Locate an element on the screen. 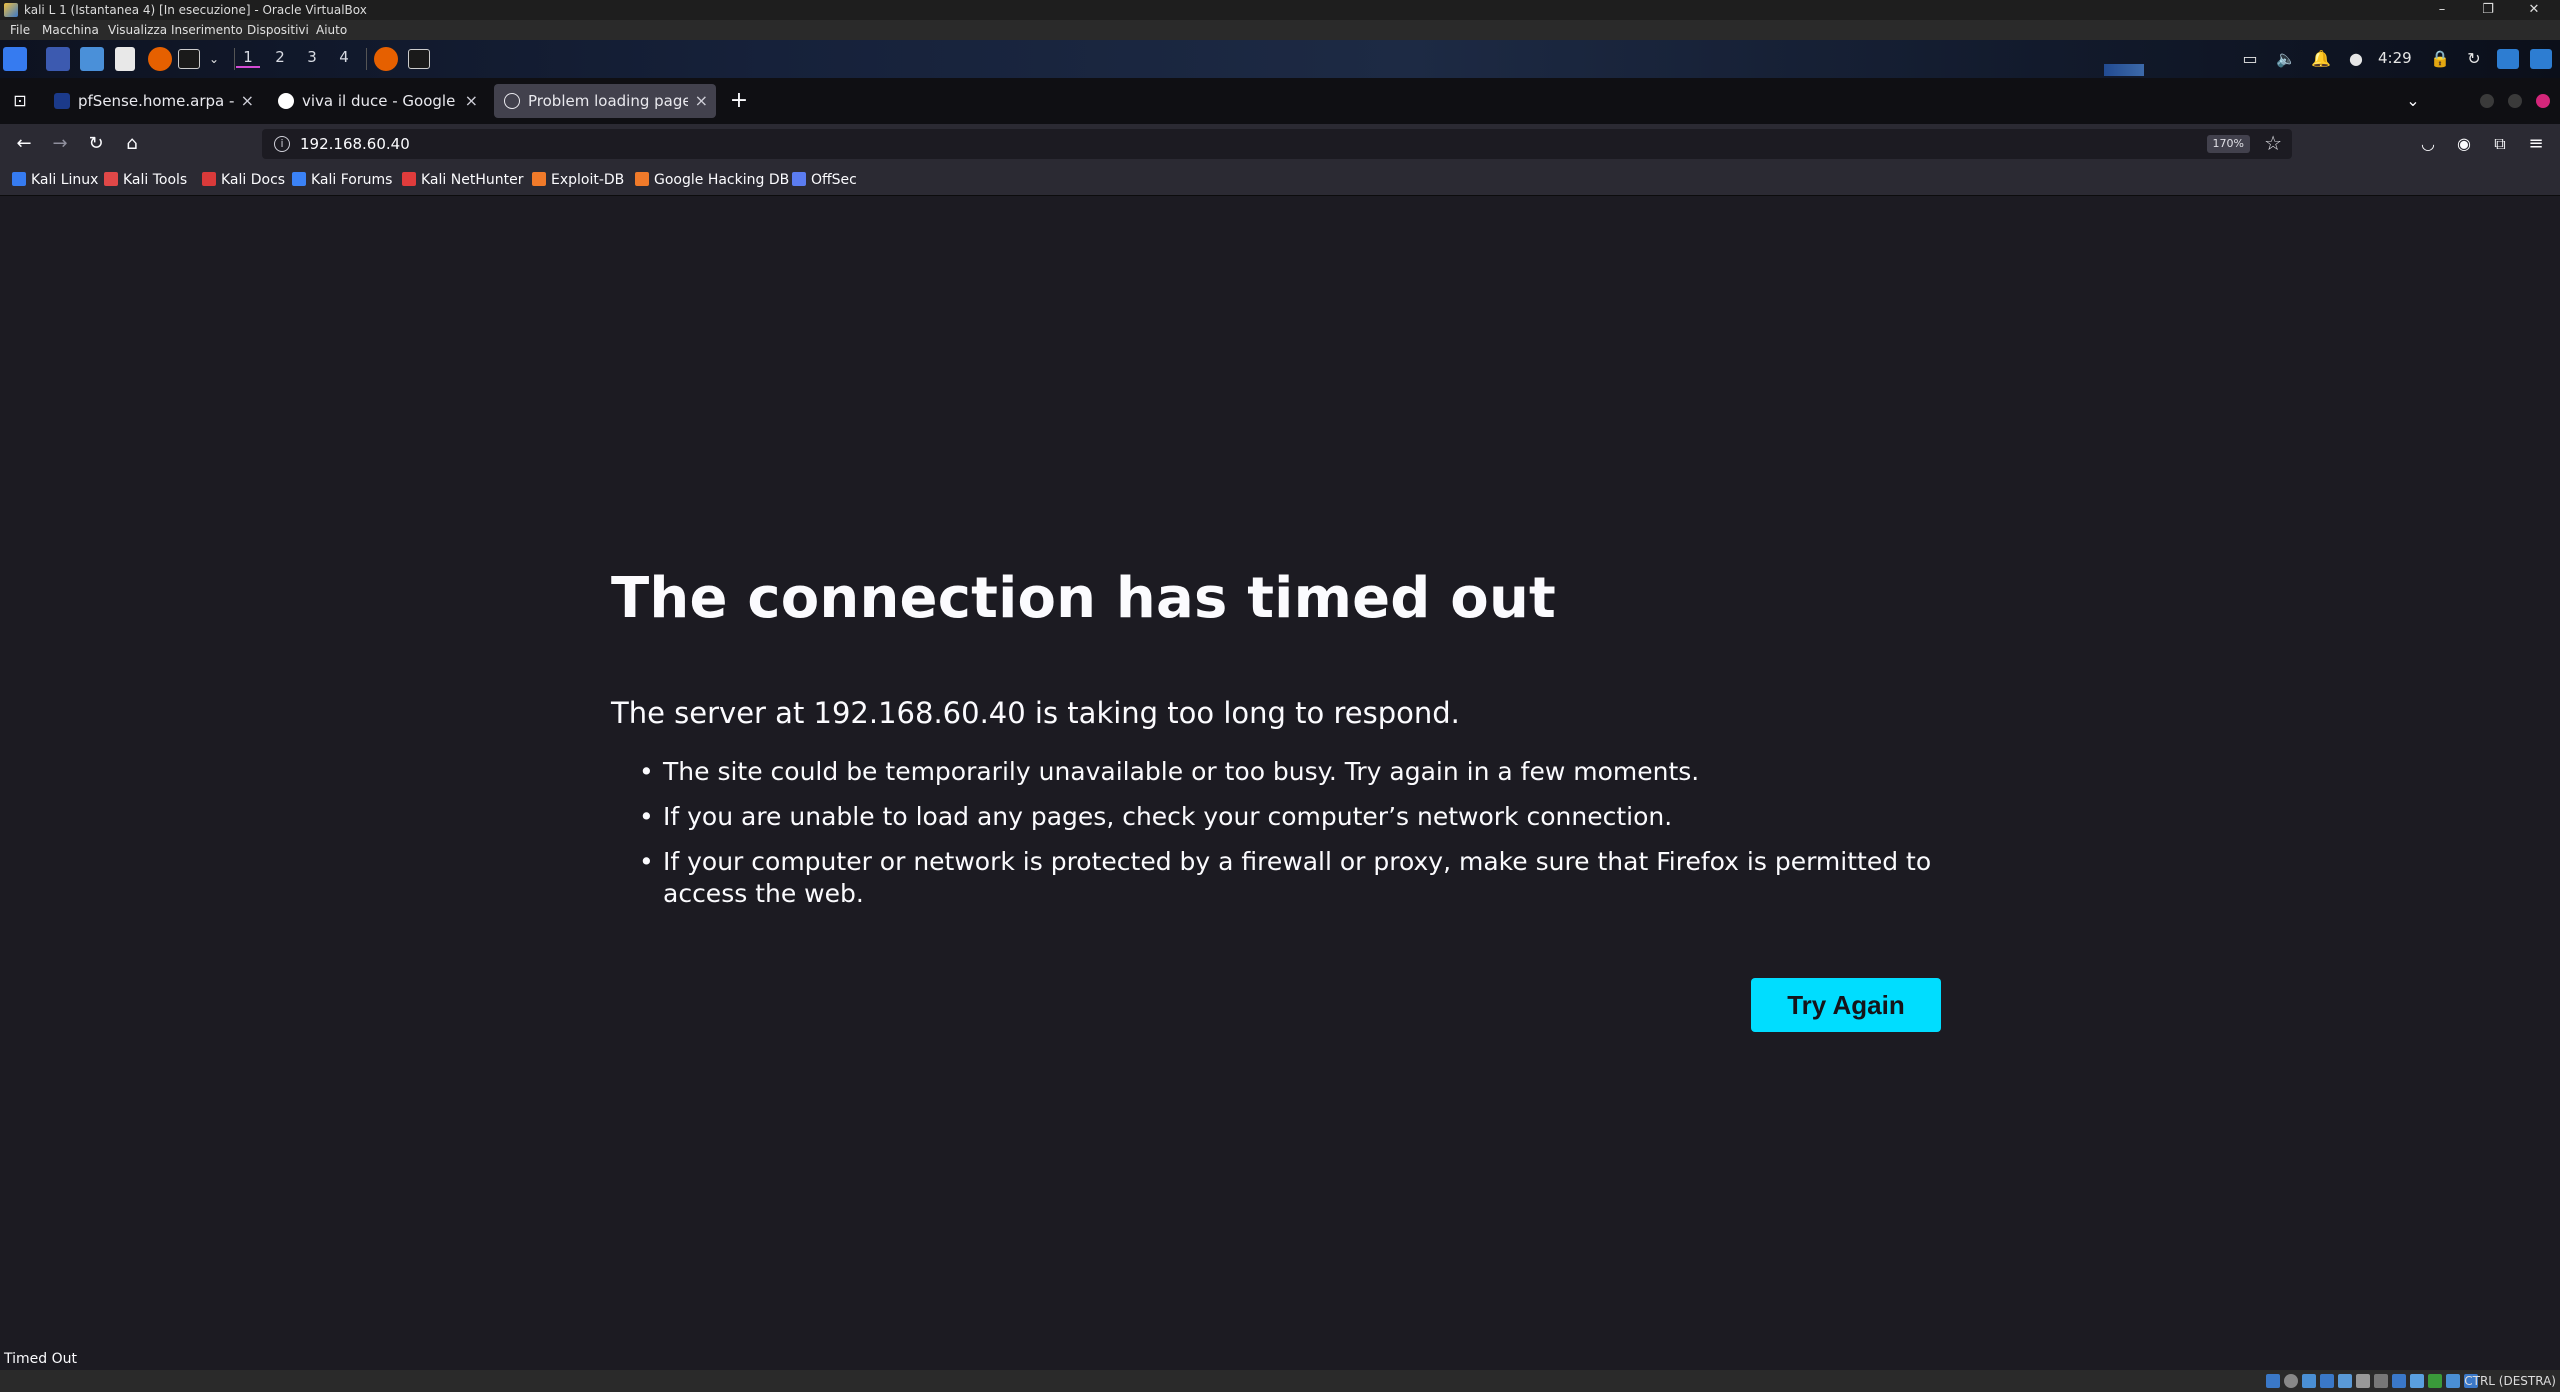  display-settings-icon is located at coordinates (2381, 1381).